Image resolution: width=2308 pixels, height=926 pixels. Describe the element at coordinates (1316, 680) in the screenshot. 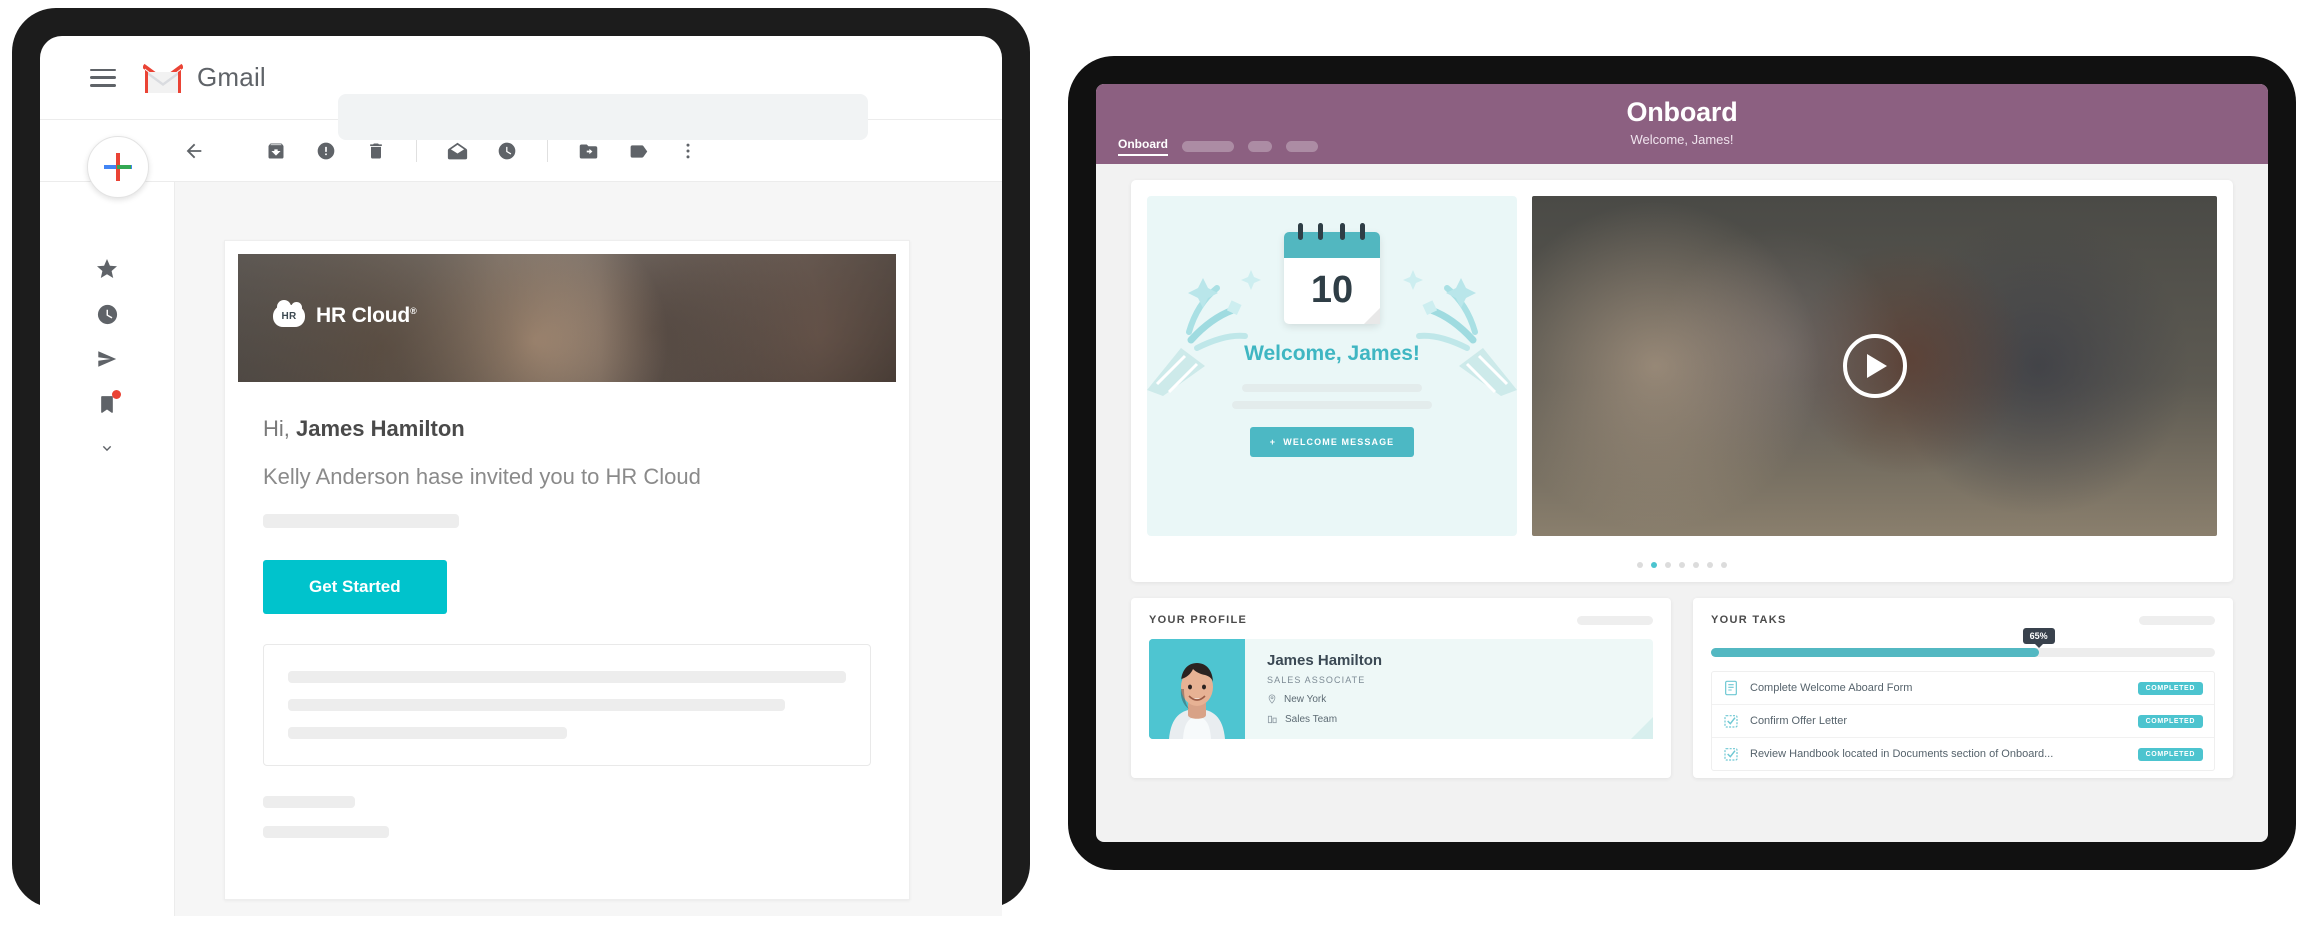

I see `profile-role: SALES ASSOCIATE` at that location.